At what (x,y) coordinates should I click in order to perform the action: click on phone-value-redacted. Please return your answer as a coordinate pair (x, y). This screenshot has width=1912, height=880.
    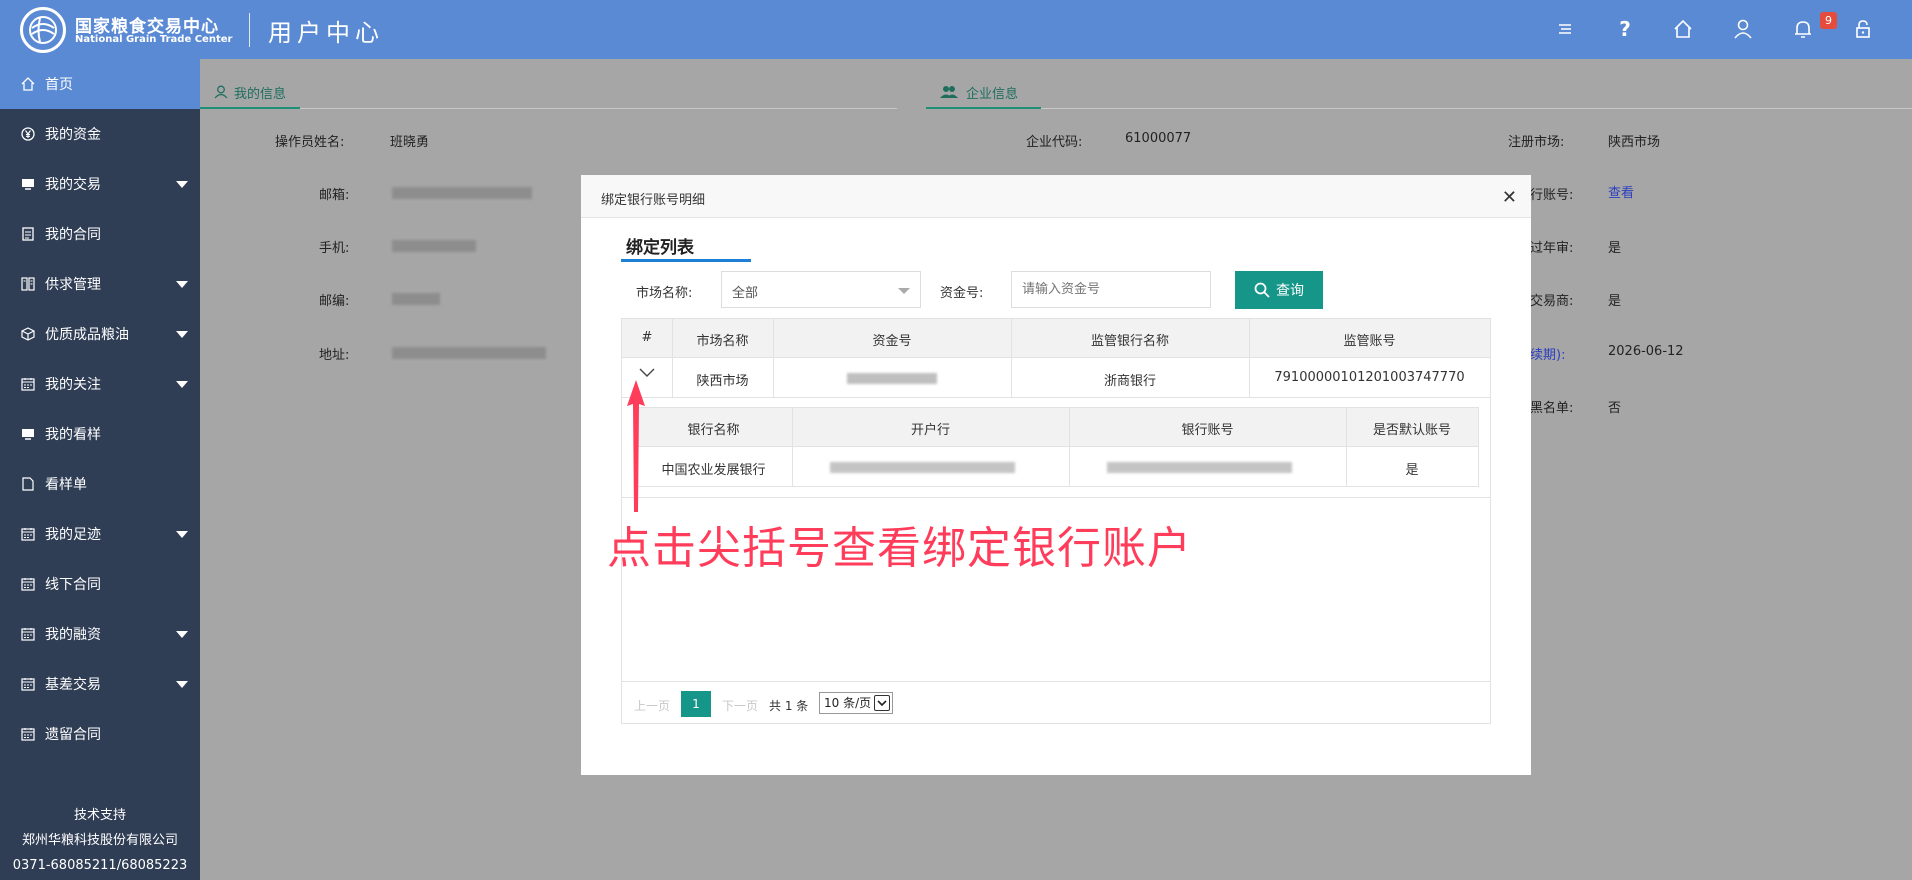
    Looking at the image, I should click on (434, 246).